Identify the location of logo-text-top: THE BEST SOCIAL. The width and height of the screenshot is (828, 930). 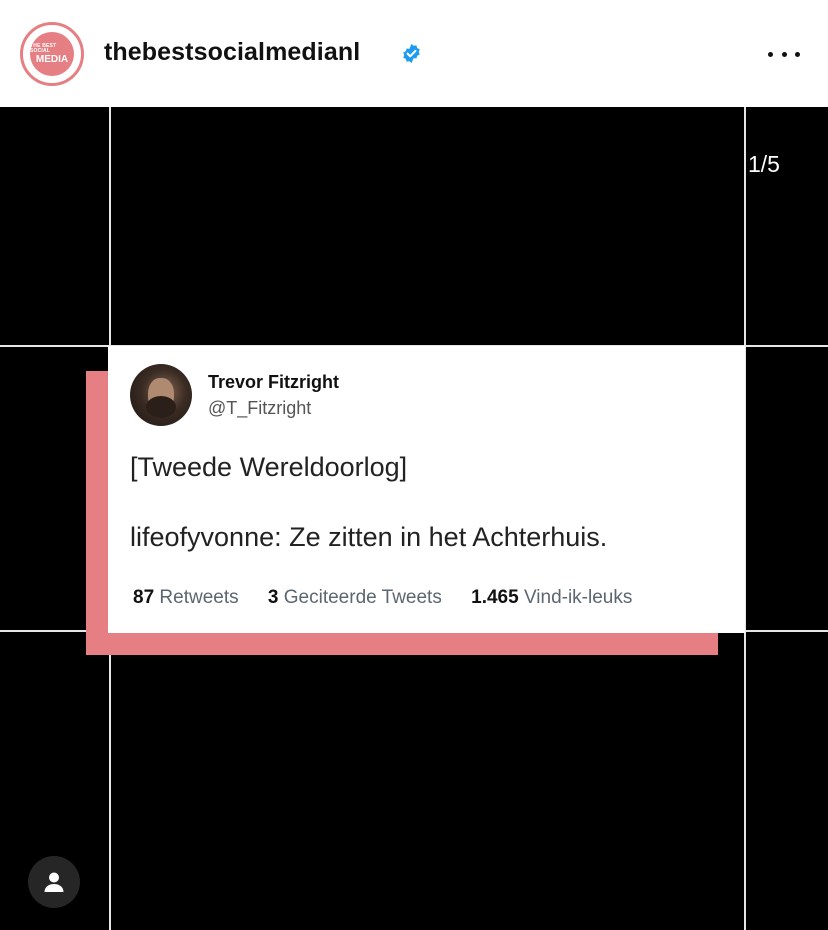
(43, 48).